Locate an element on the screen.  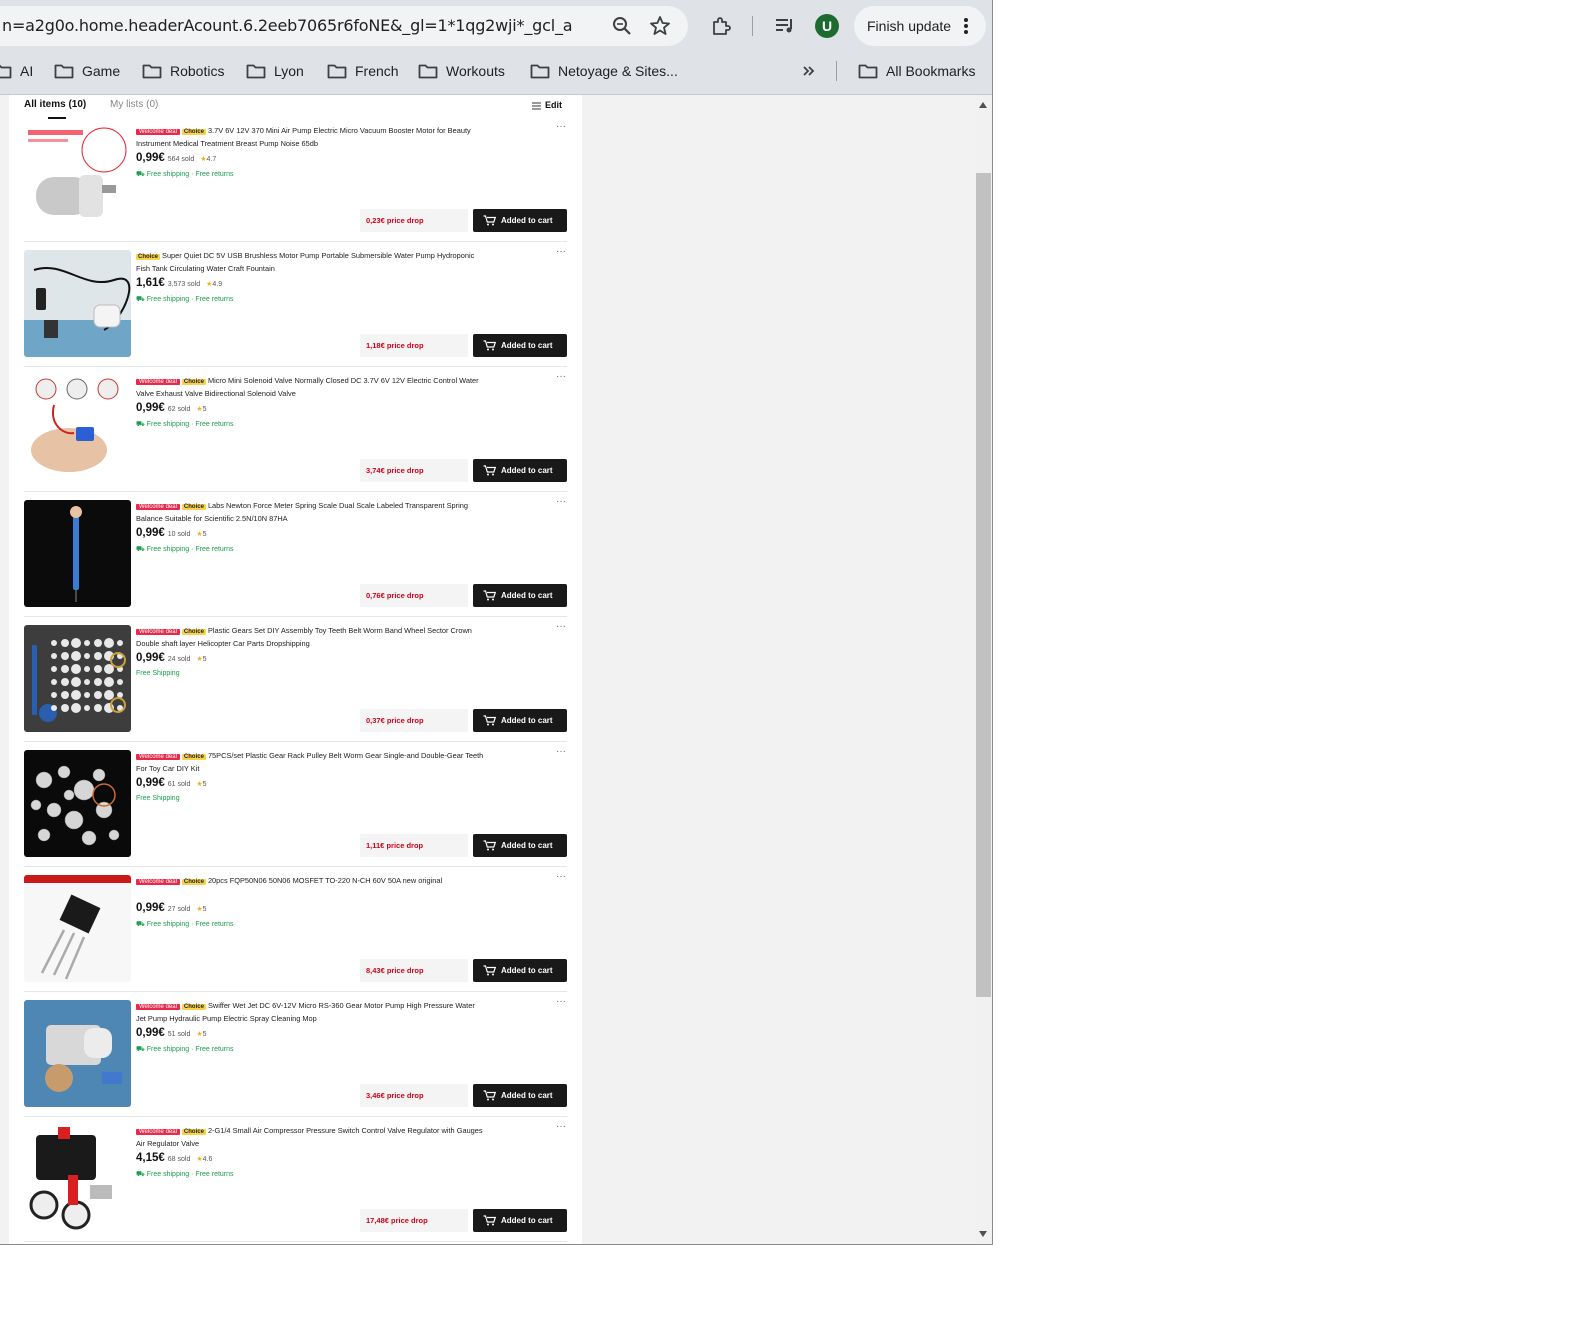
price-row: 0,99€ 564 sold ★4.7 is located at coordinates (176, 158).